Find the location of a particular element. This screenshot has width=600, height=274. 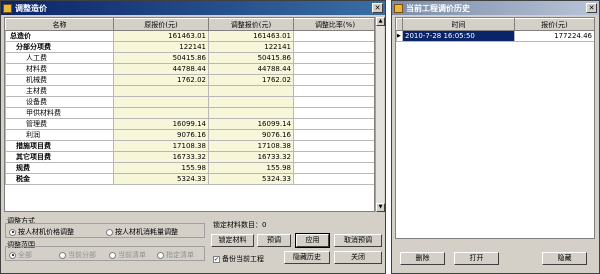

cell-price: 177224.46 is located at coordinates (554, 36).